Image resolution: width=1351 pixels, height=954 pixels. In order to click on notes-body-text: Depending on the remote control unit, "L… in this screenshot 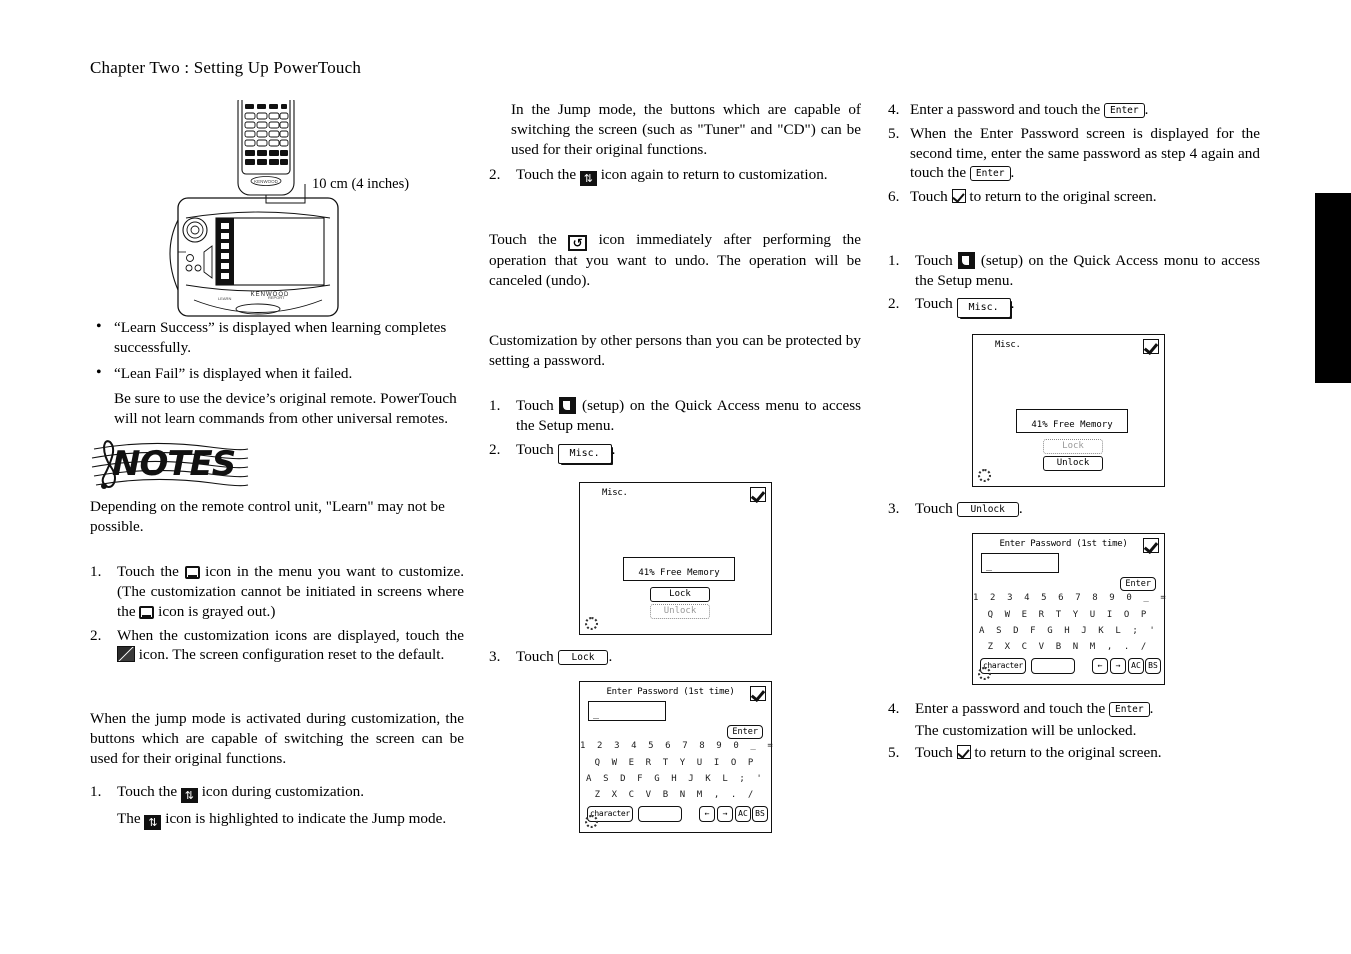, I will do `click(267, 516)`.